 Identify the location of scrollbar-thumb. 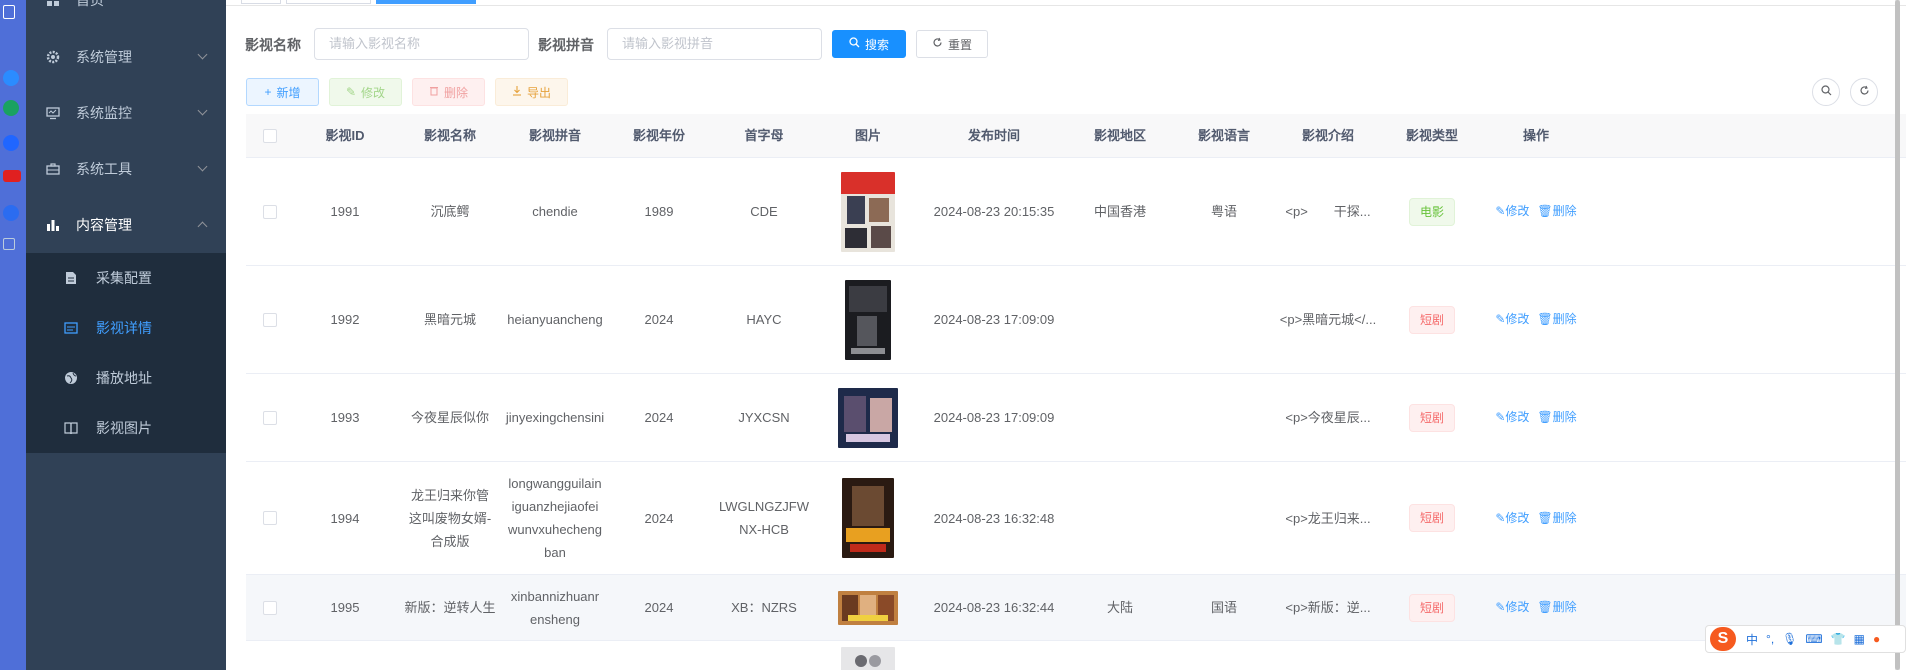
(1897, 335).